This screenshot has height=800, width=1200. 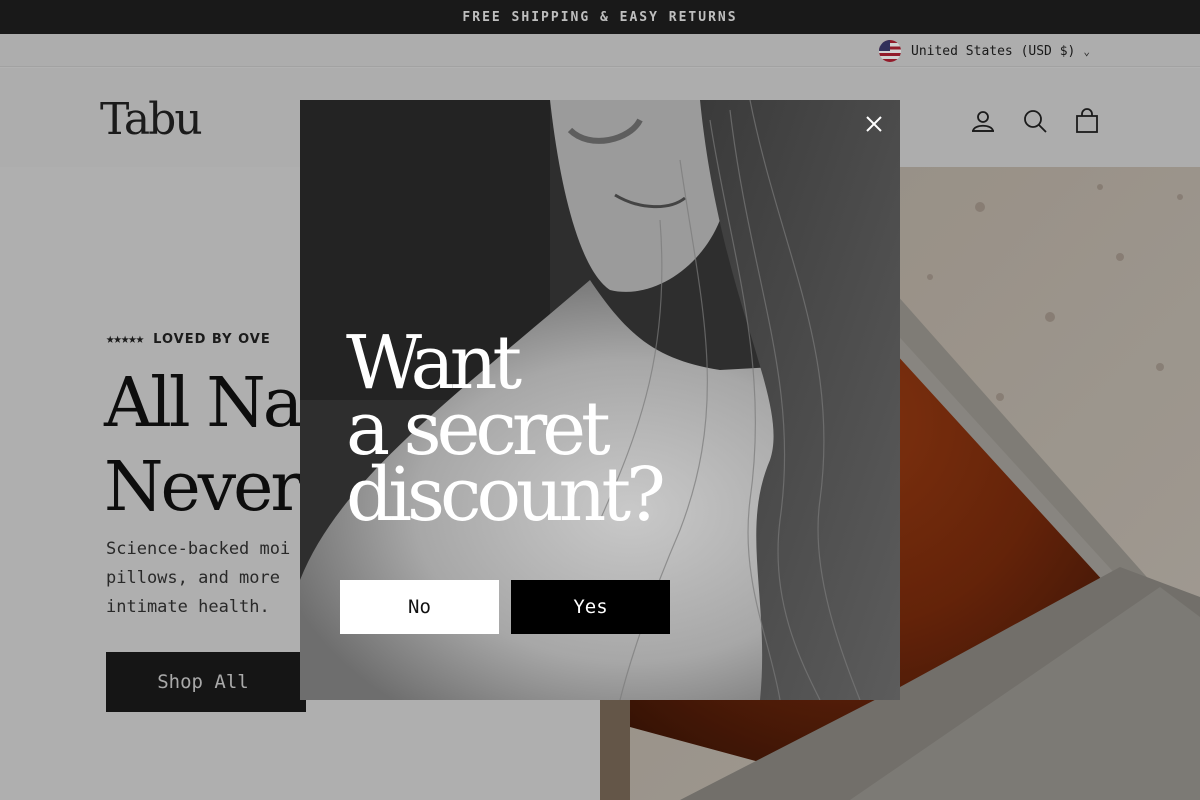 What do you see at coordinates (590, 607) in the screenshot?
I see `yes-button: Yes` at bounding box center [590, 607].